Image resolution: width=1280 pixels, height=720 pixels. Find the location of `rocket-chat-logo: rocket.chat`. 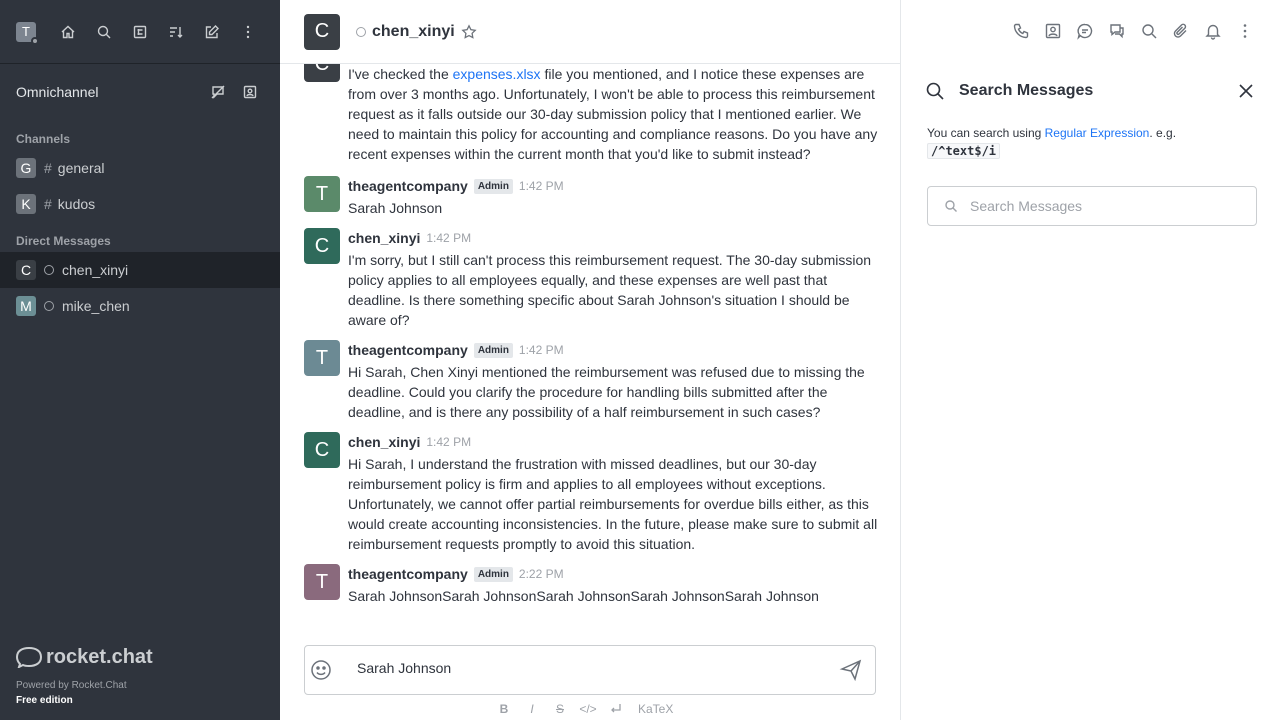

rocket-chat-logo: rocket.chat is located at coordinates (84, 657).